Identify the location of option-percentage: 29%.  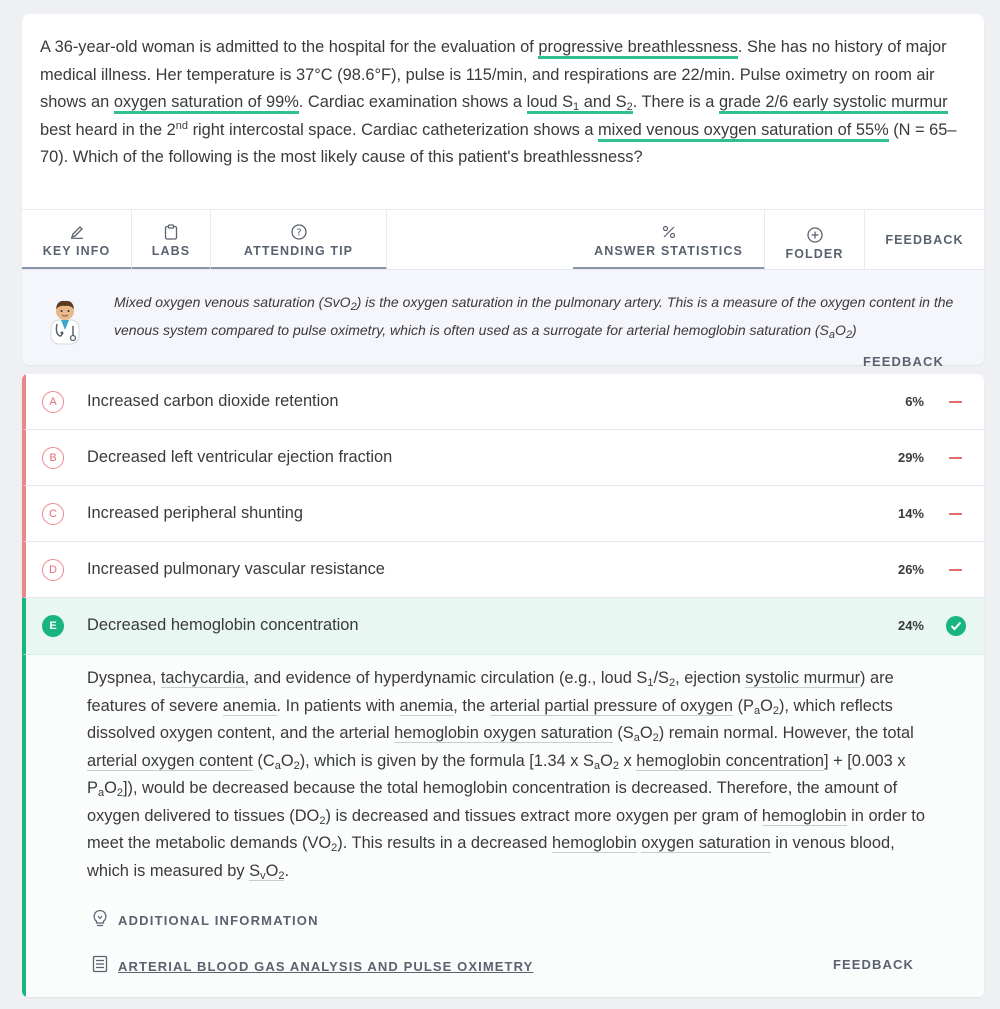
(910, 457).